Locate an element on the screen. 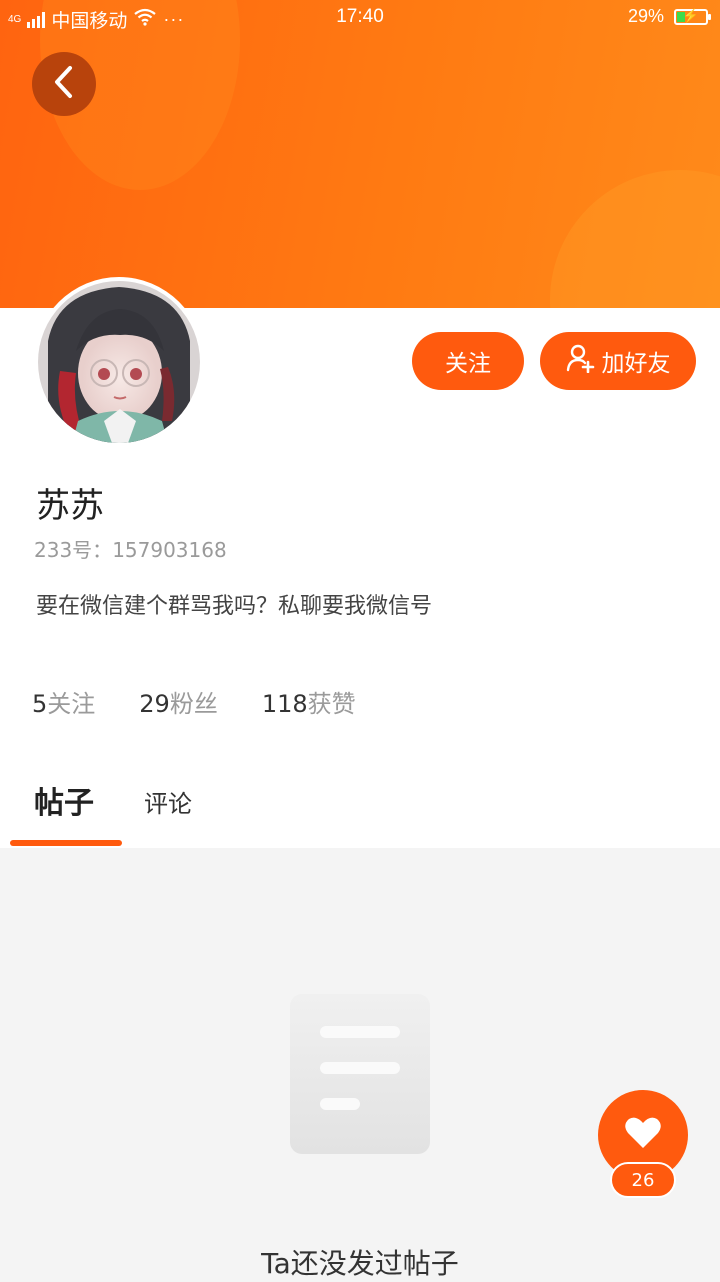 Image resolution: width=720 pixels, height=1282 pixels. follow-button: 关注 is located at coordinates (468, 361).